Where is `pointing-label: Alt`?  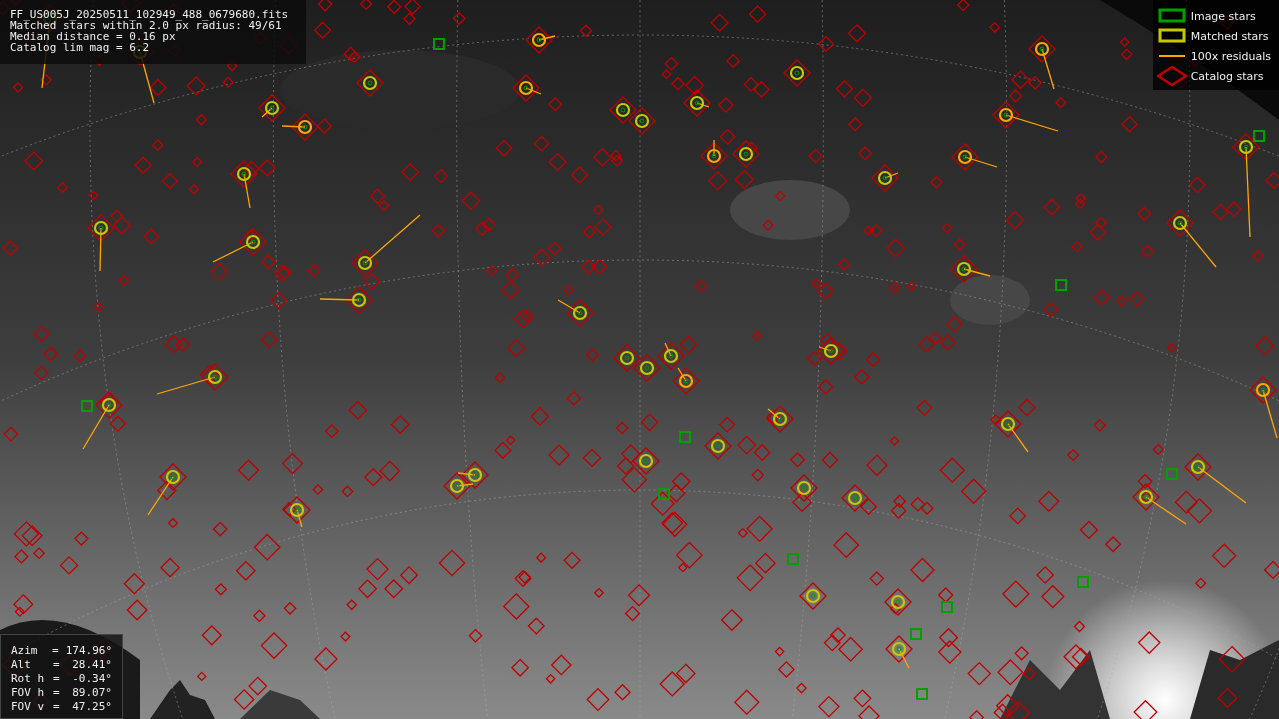
pointing-label: Alt is located at coordinates (21, 664).